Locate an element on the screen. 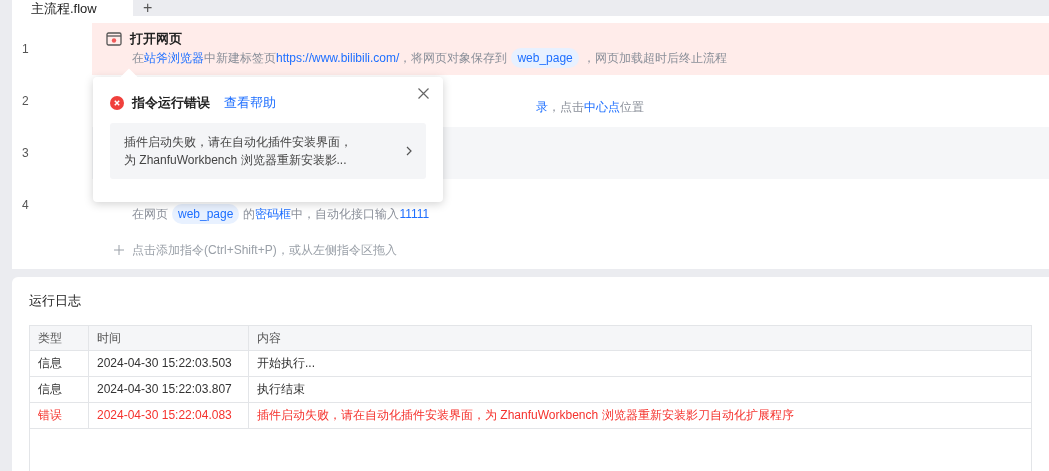 This screenshot has height=471, width=1049. error-message: 插件启动失败，请在自动化插件安装界面， is located at coordinates (238, 142).